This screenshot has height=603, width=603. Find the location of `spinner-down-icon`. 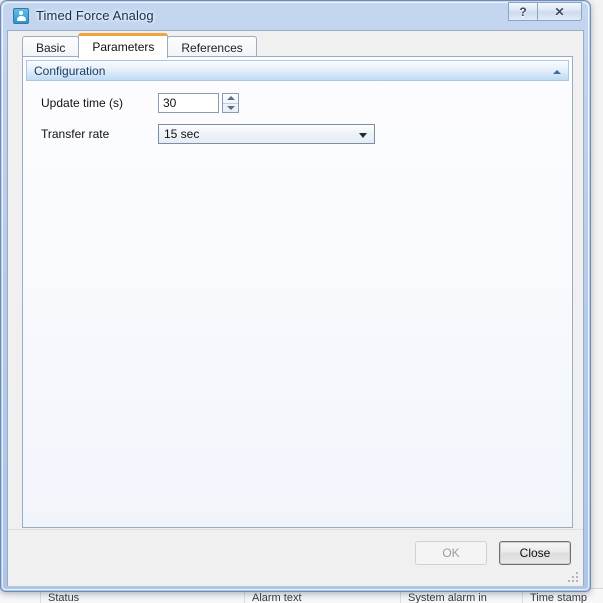

spinner-down-icon is located at coordinates (230, 108).